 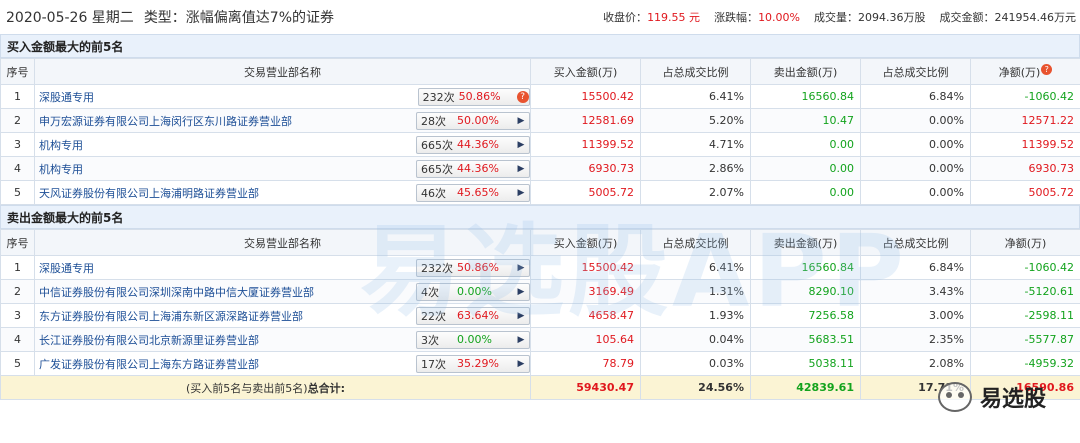 I want to click on dept-cell: 中信证券股份有限公司深圳深南中路中信大厦证券营业部 4次 0.00% ▶, so click(x=282, y=291).